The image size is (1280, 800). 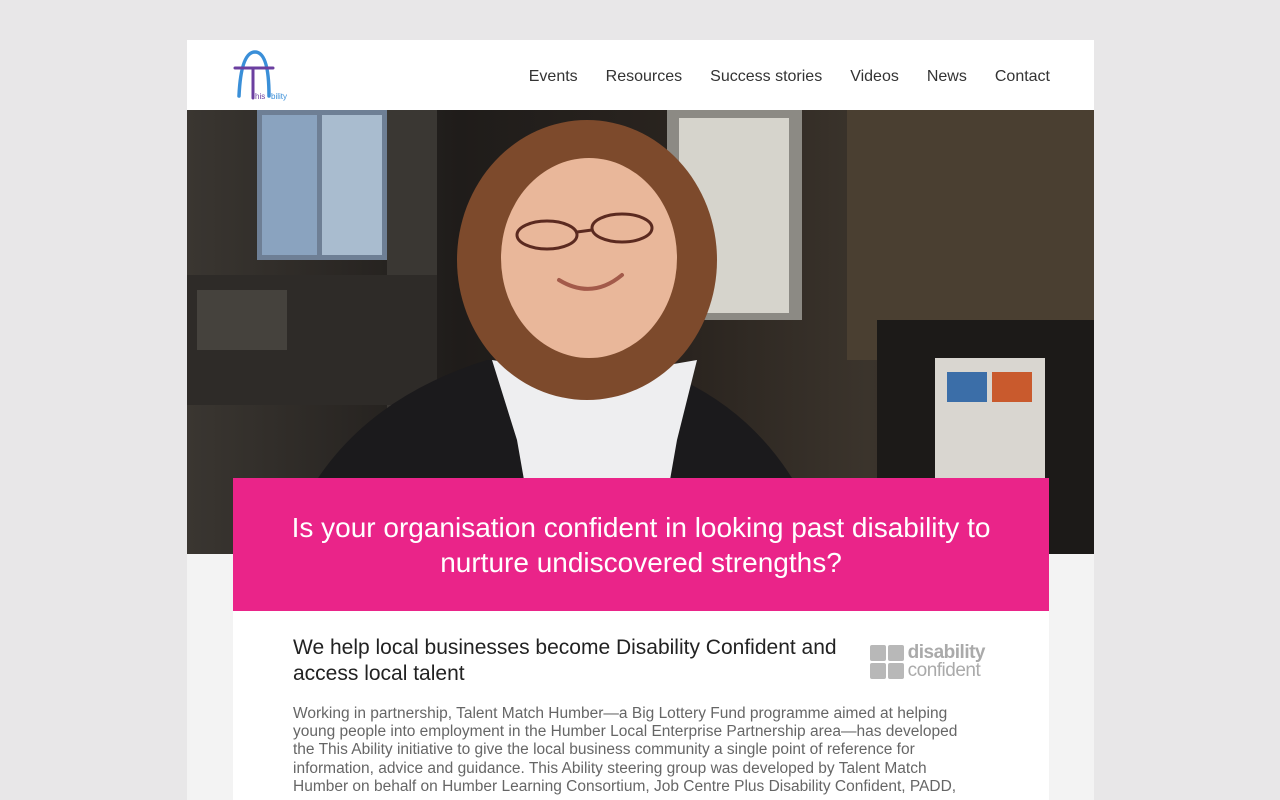 I want to click on nav-contact: Contact, so click(x=1022, y=77).